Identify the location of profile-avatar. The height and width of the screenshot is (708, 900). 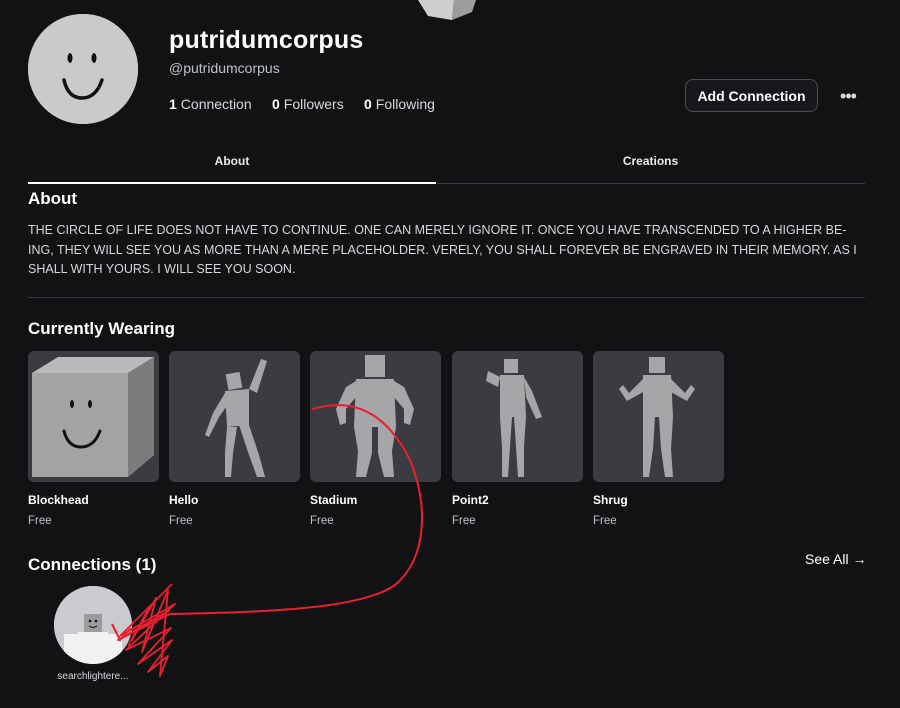
(83, 69).